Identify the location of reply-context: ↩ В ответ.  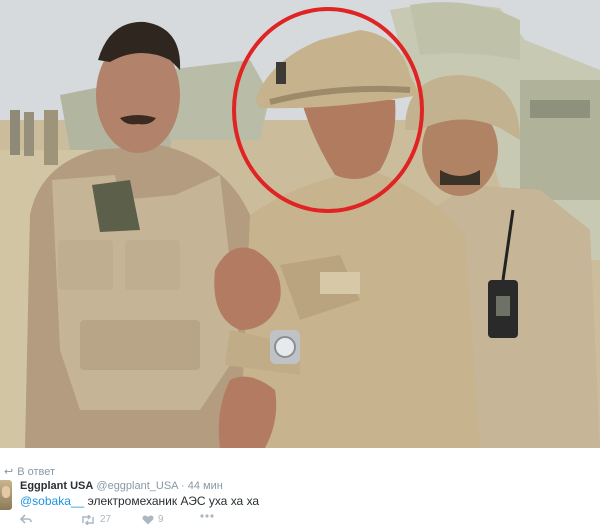
(29, 471).